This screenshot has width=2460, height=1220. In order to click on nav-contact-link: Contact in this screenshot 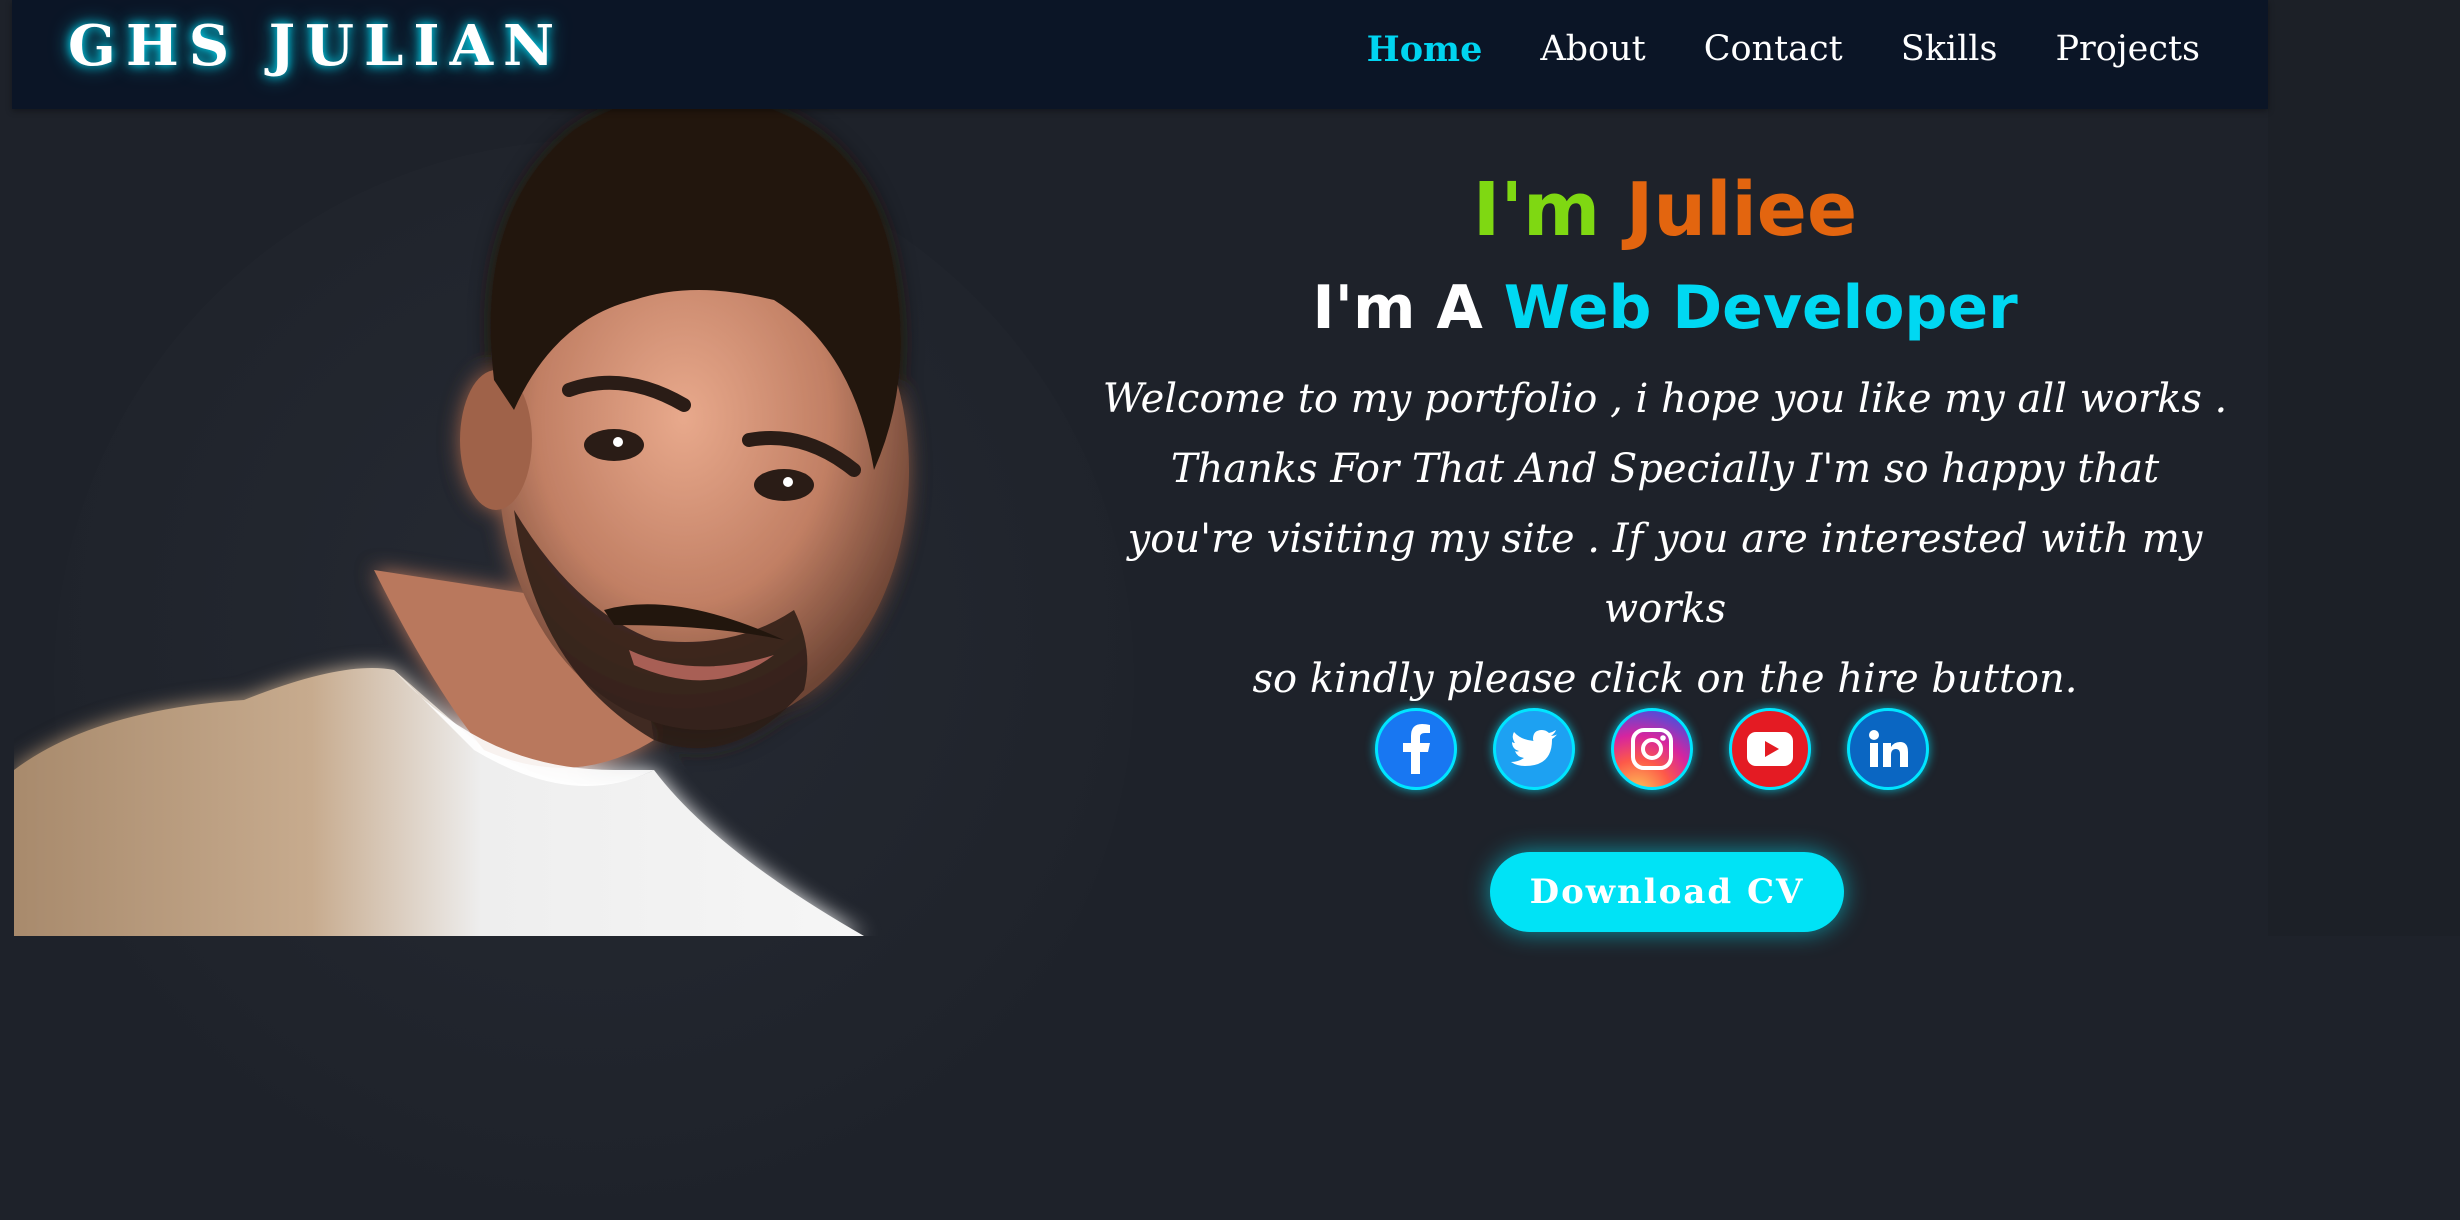, I will do `click(1773, 49)`.